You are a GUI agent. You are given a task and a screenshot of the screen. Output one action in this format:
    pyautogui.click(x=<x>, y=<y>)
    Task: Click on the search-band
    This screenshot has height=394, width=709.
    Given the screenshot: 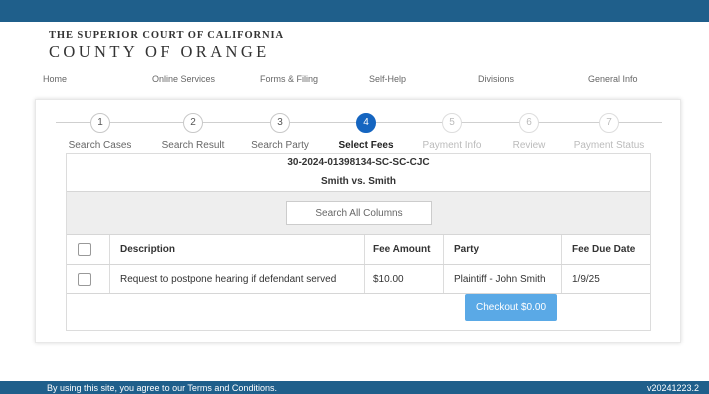 What is the action you would take?
    pyautogui.click(x=358, y=213)
    